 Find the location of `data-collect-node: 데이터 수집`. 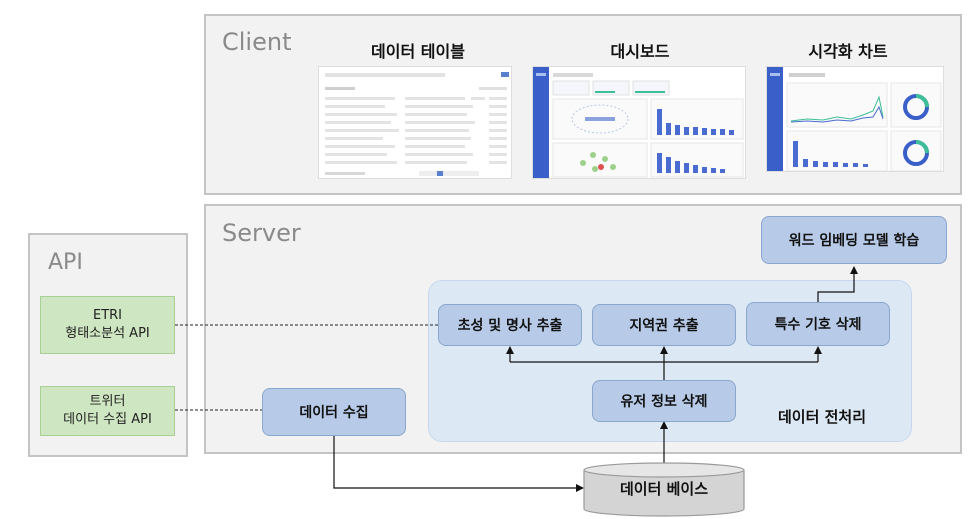

data-collect-node: 데이터 수집 is located at coordinates (334, 412).